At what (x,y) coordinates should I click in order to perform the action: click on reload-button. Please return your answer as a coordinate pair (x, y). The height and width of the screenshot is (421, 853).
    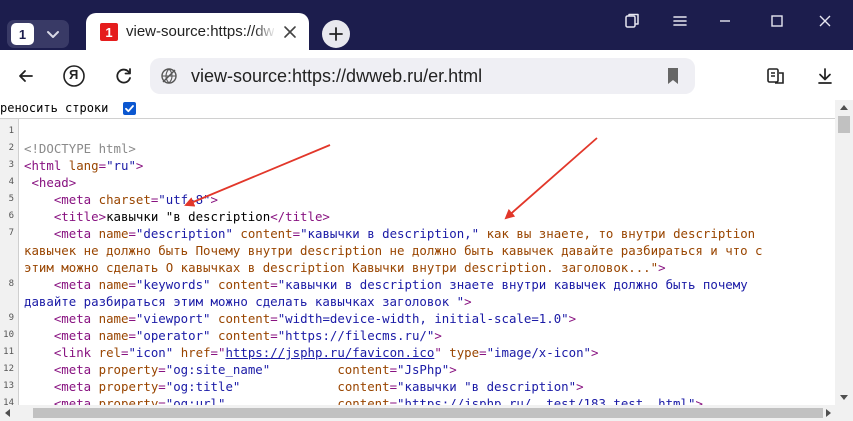
    Looking at the image, I should click on (124, 76).